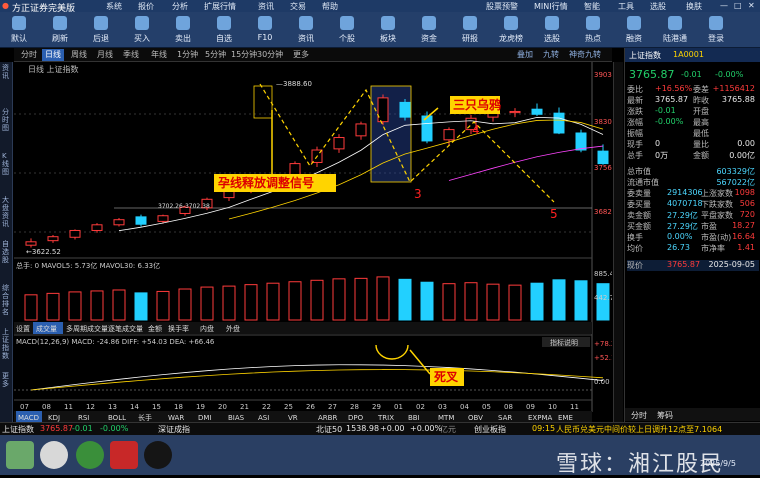 This screenshot has height=478, width=760. I want to click on indicator-tab-10: ARBR, so click(327, 418).